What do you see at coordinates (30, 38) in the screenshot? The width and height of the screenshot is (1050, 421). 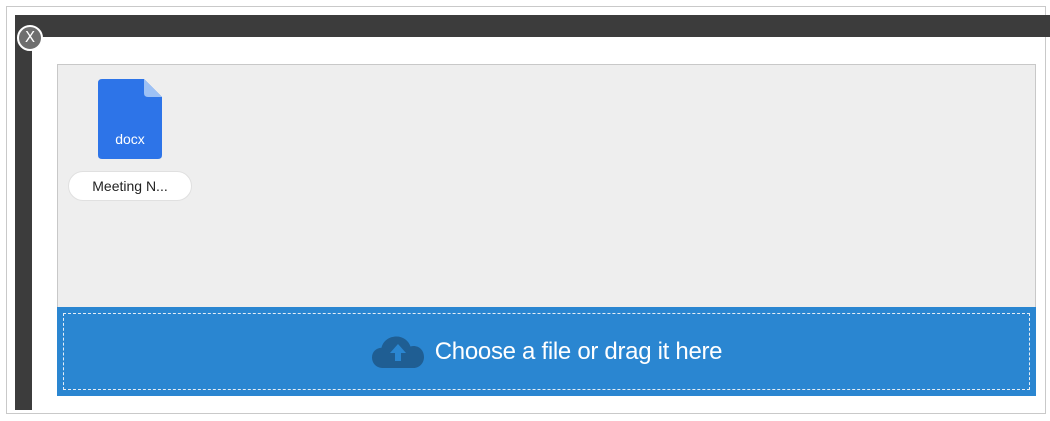 I see `close-button: X` at bounding box center [30, 38].